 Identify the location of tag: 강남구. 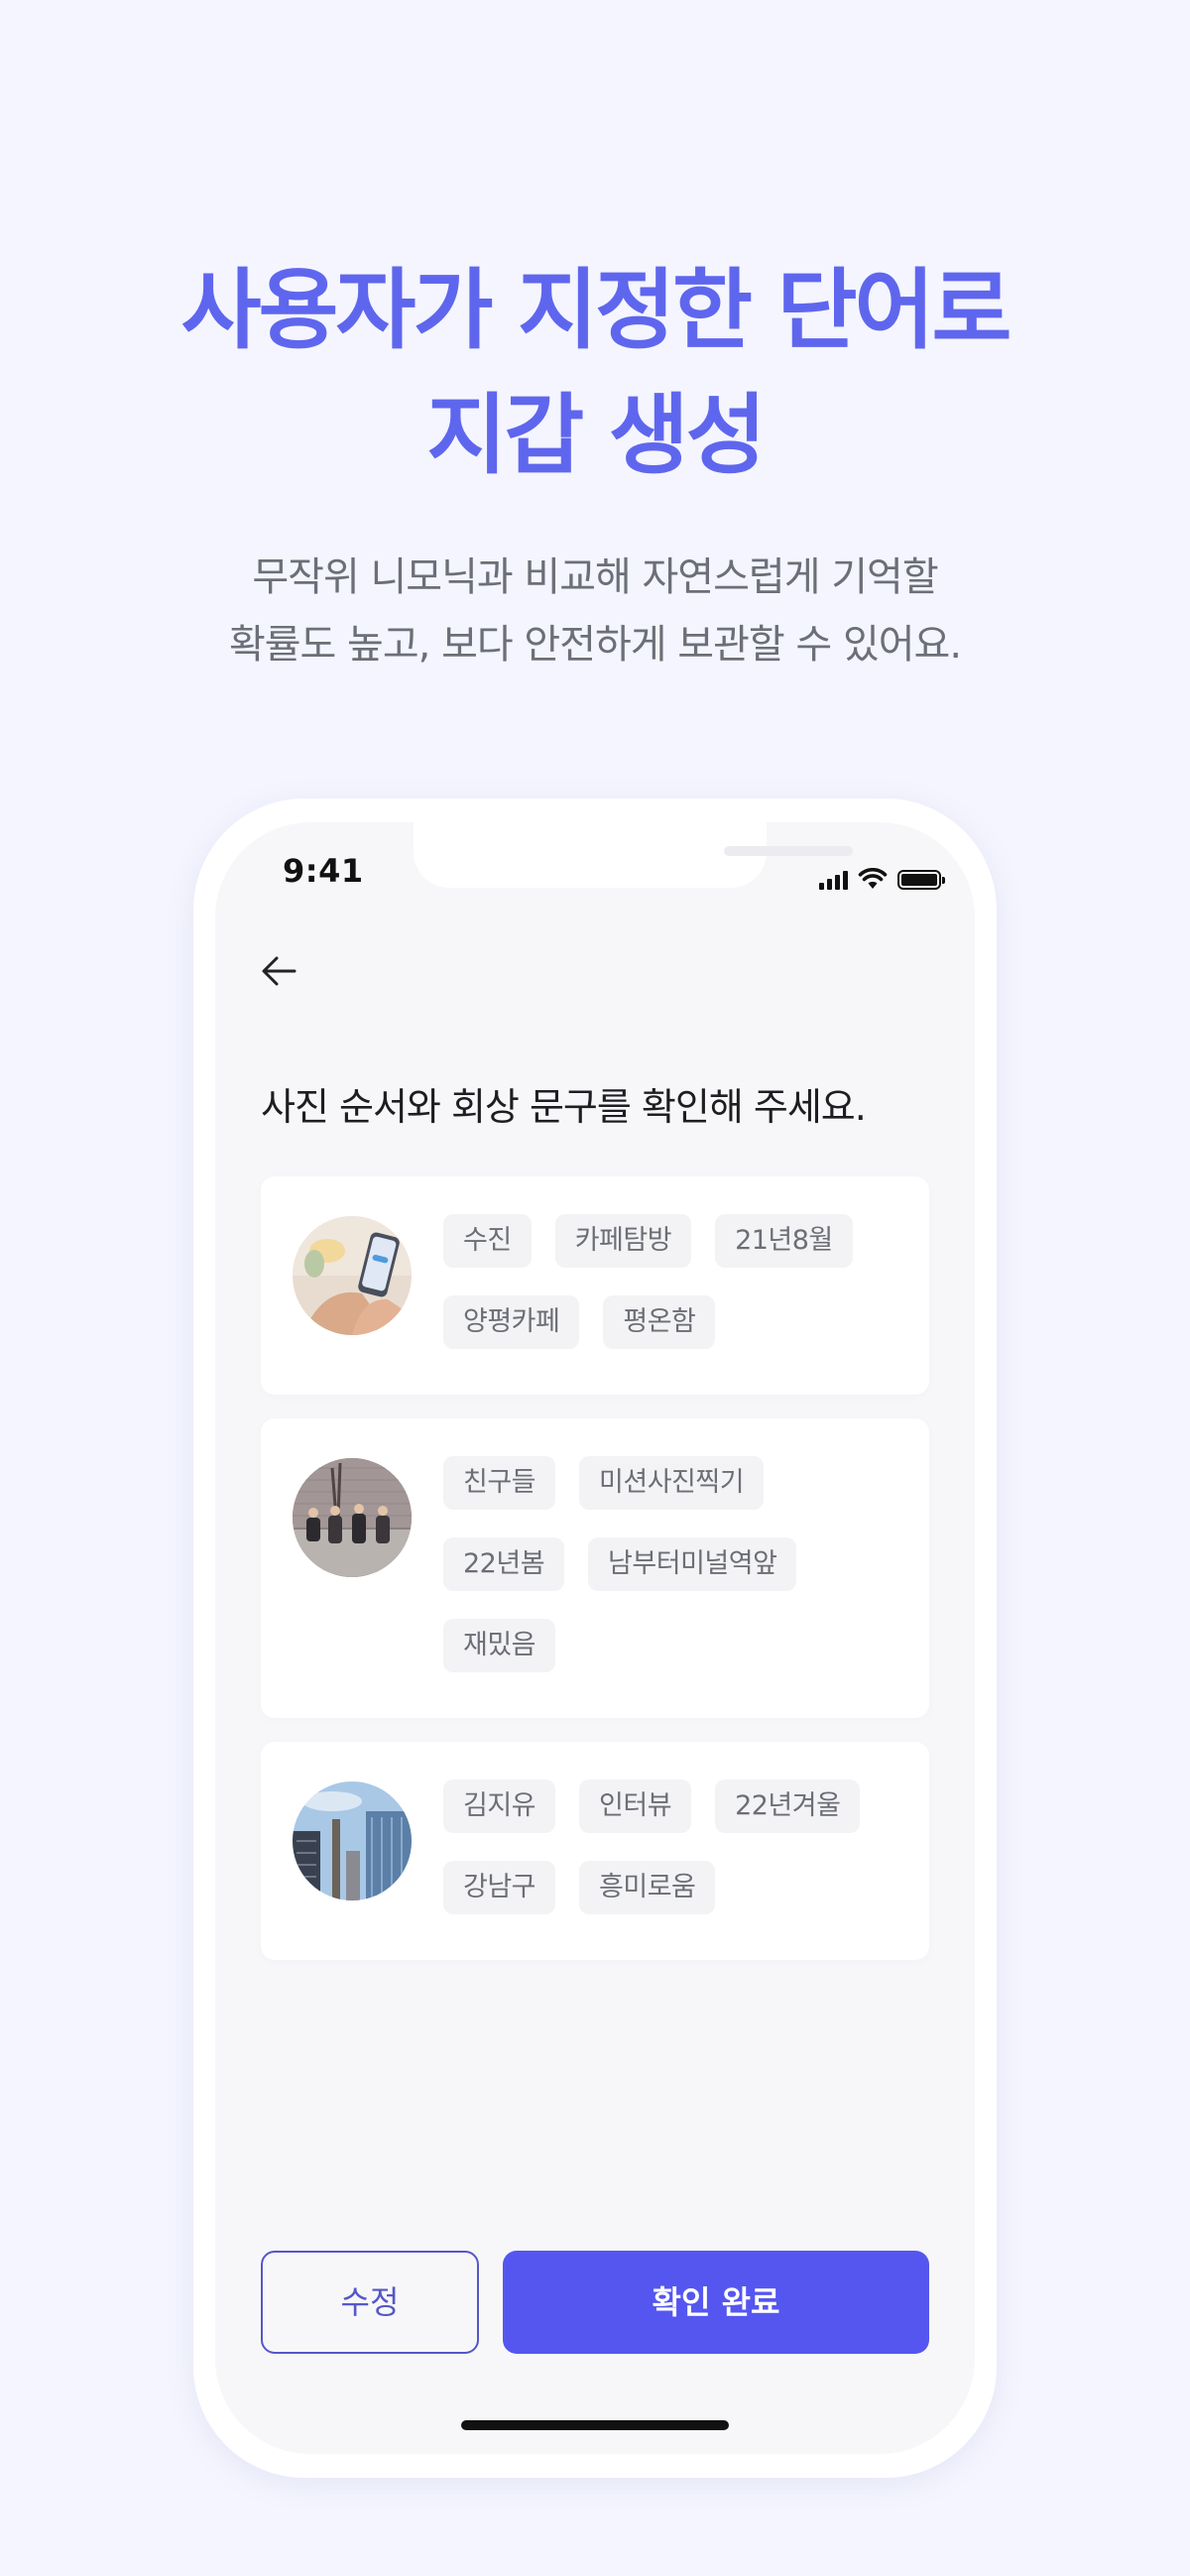
(499, 1887).